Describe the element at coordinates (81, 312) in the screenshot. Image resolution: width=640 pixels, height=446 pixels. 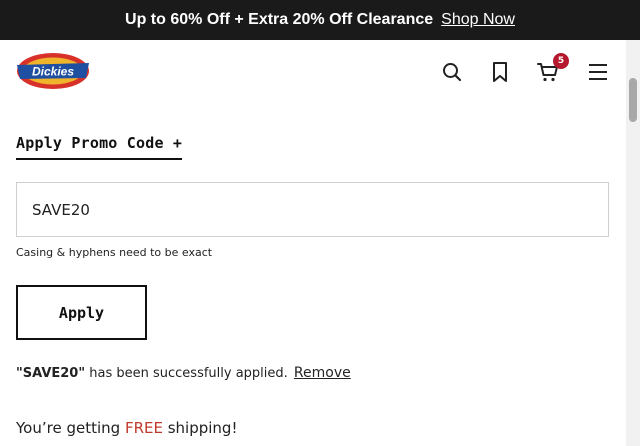
I see `apply-button: Apply` at that location.